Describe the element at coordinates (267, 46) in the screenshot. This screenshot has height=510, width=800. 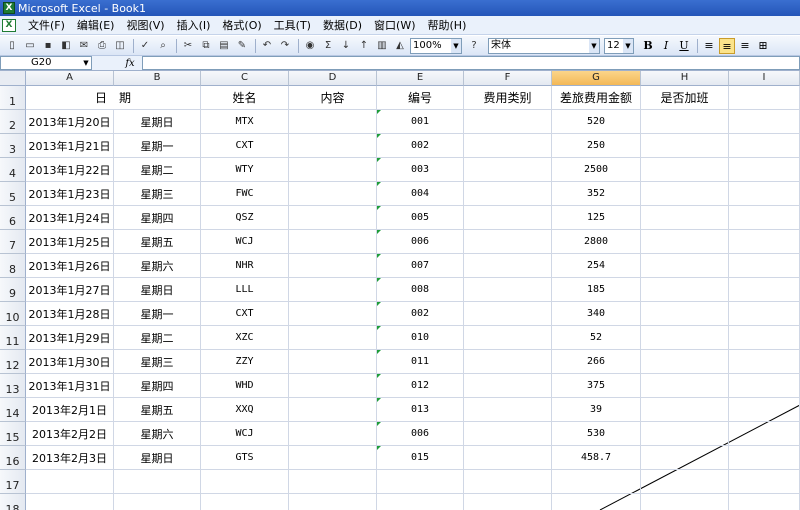
I see `undo-icon: ↶` at that location.